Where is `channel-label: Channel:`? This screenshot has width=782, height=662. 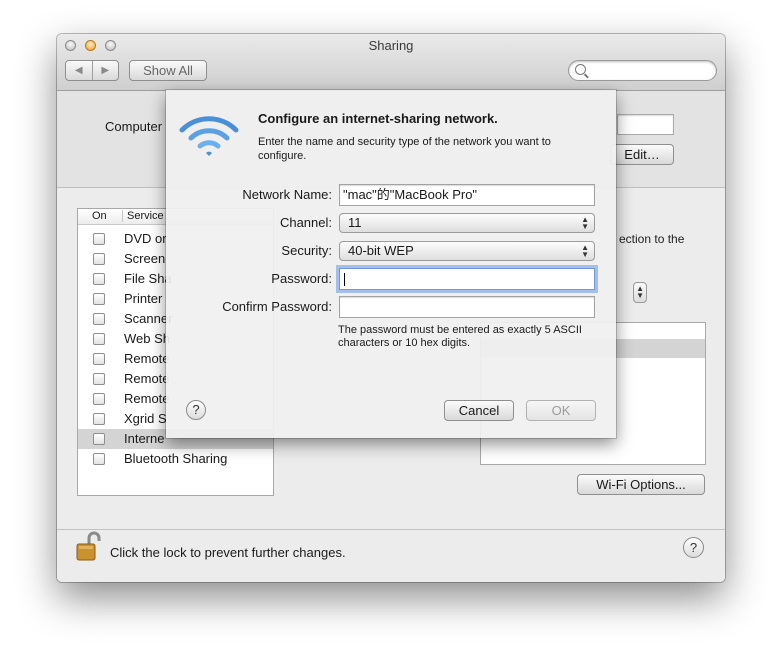 channel-label: Channel: is located at coordinates (305, 222).